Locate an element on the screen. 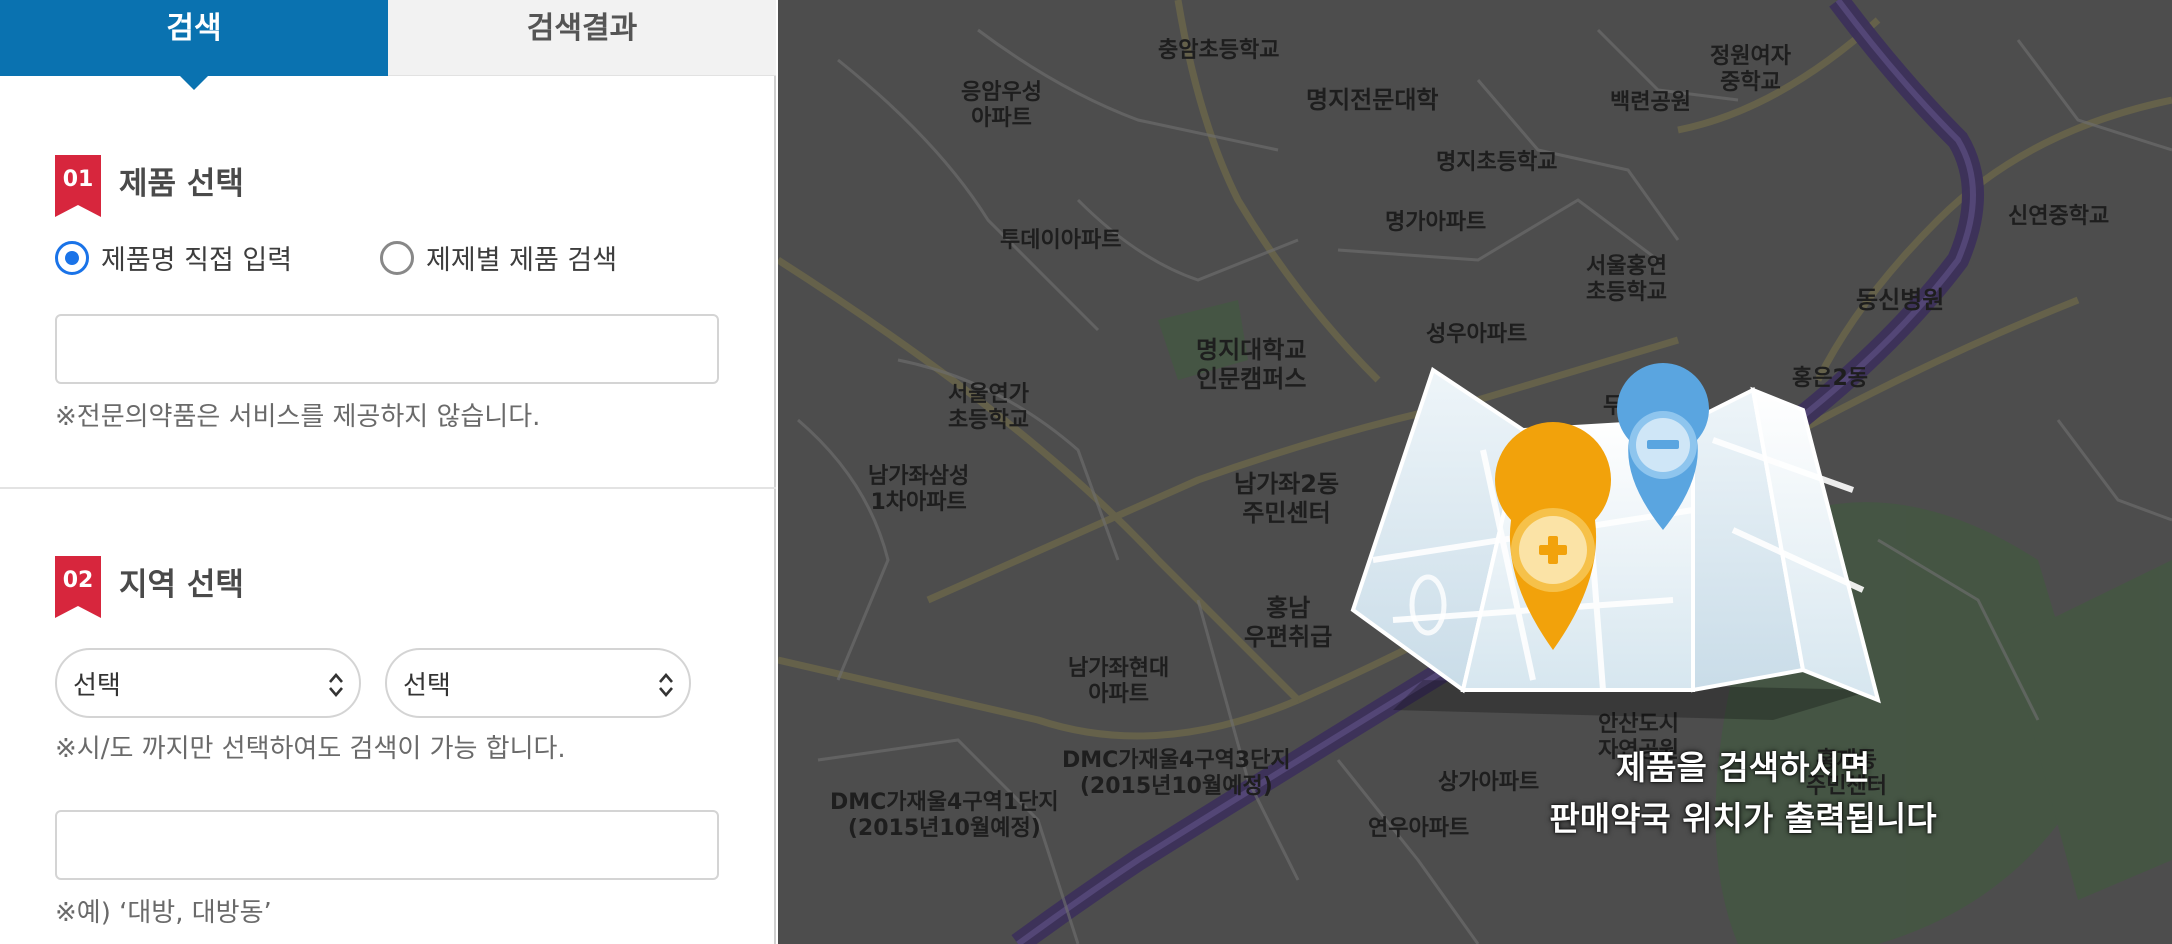  section-region-header: 02 지역 선택 is located at coordinates (149, 587).